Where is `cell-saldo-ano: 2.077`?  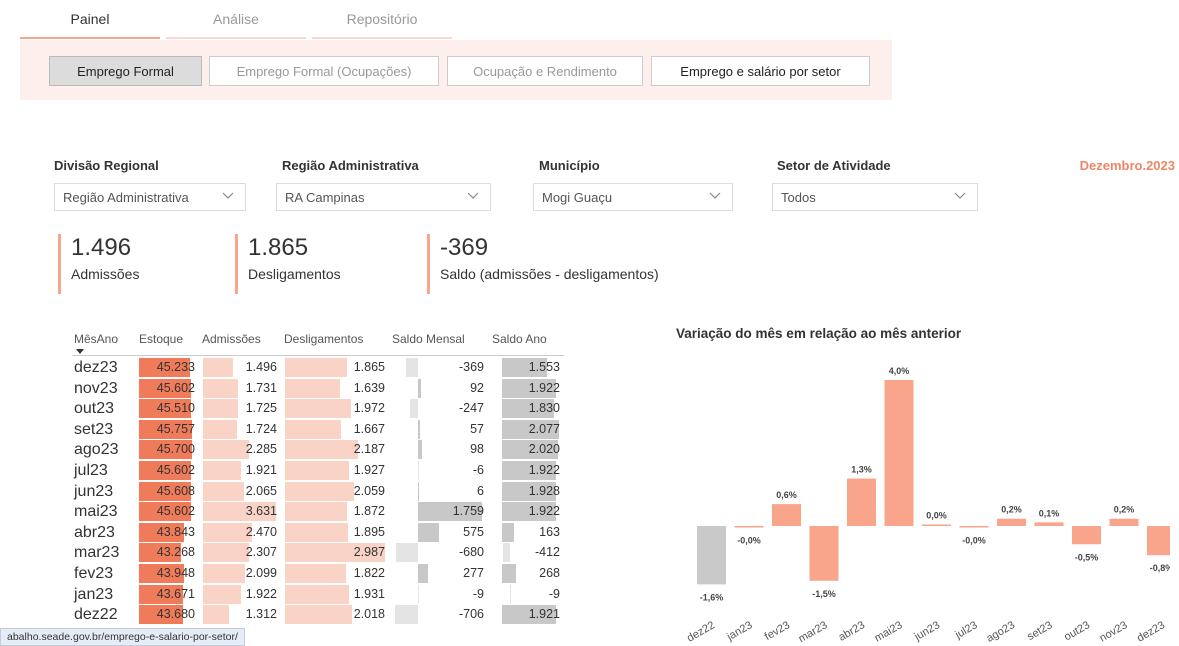 cell-saldo-ano: 2.077 is located at coordinates (544, 428).